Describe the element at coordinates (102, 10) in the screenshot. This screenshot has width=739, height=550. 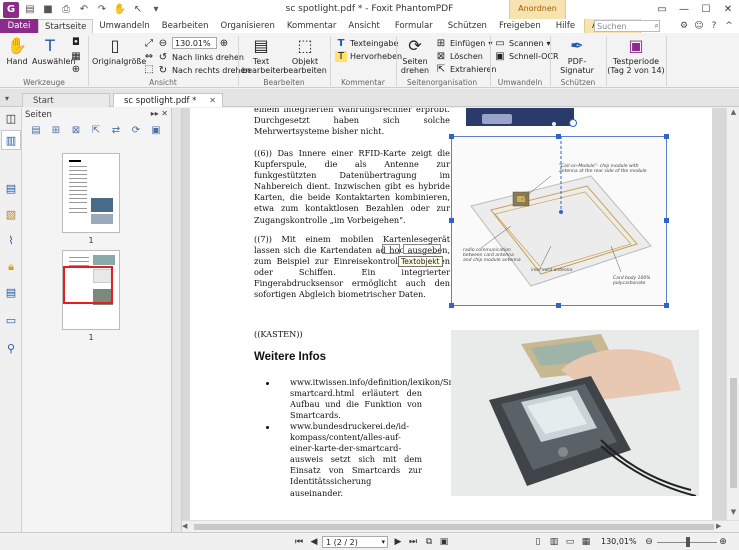
I see `redo-icon: ↷` at that location.